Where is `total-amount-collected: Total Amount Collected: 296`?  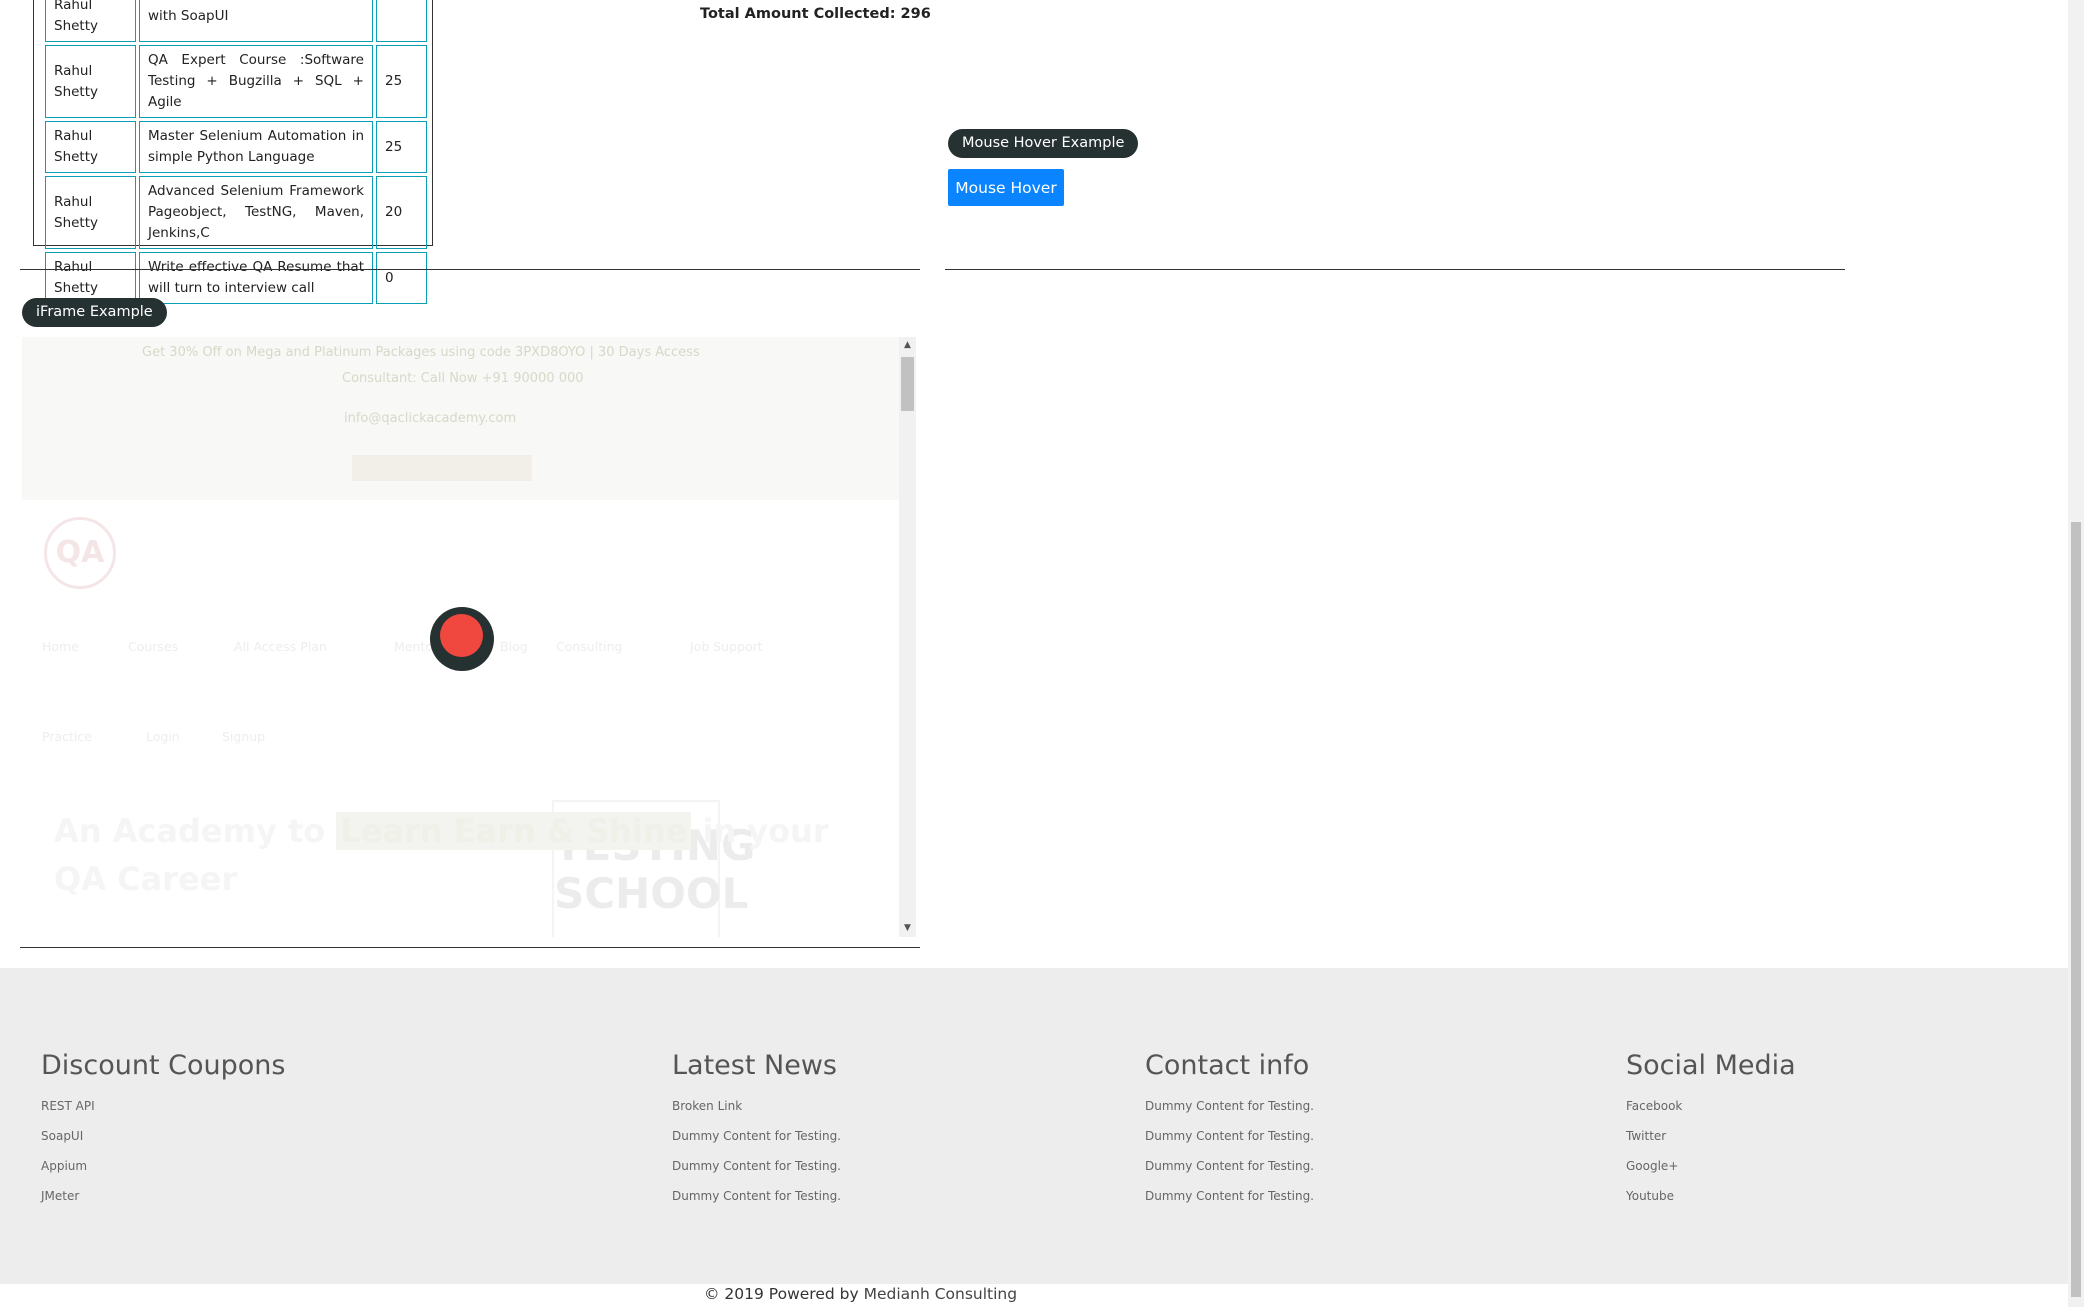
total-amount-collected: Total Amount Collected: 296 is located at coordinates (815, 14).